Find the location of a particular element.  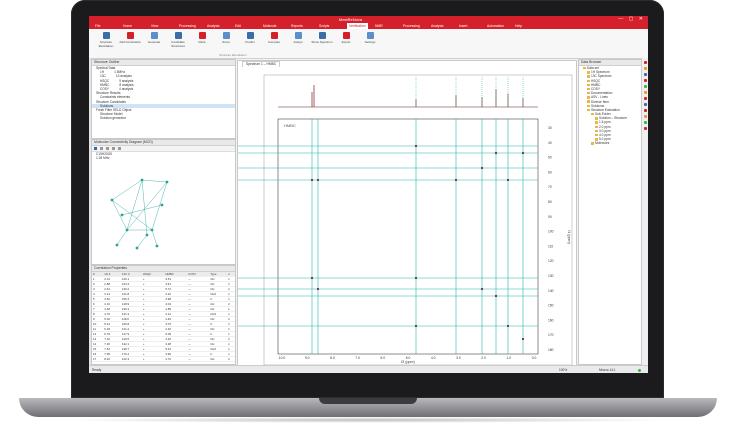

x-tick-label: 9.0 is located at coordinates (307, 358).